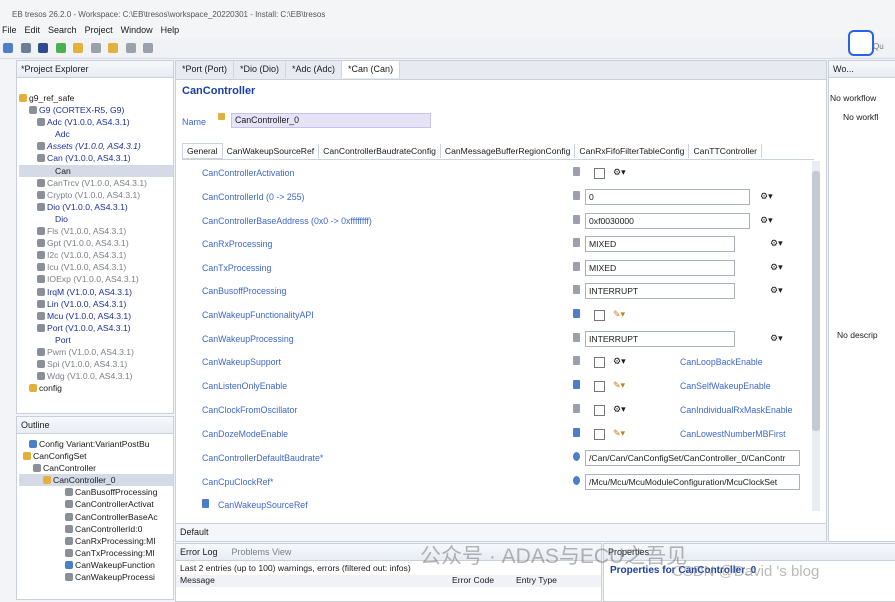 The height and width of the screenshot is (602, 895). Describe the element at coordinates (96, 364) in the screenshot. I see `tree-item: Spi (V1.0.0, AS4.3.1)` at that location.